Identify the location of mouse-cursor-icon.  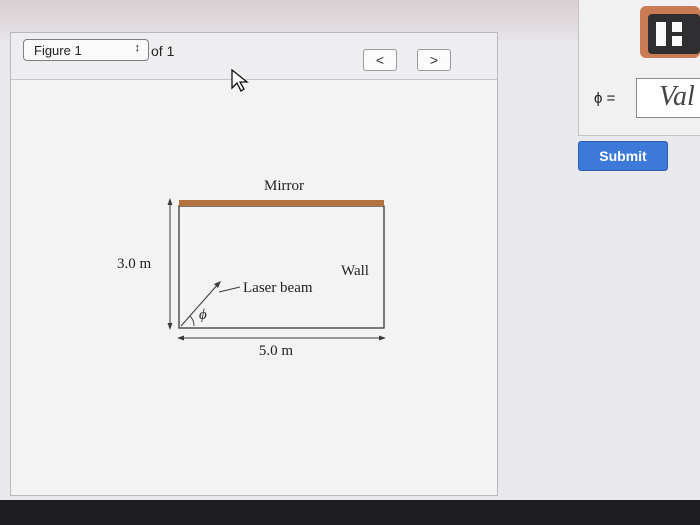
(240, 80).